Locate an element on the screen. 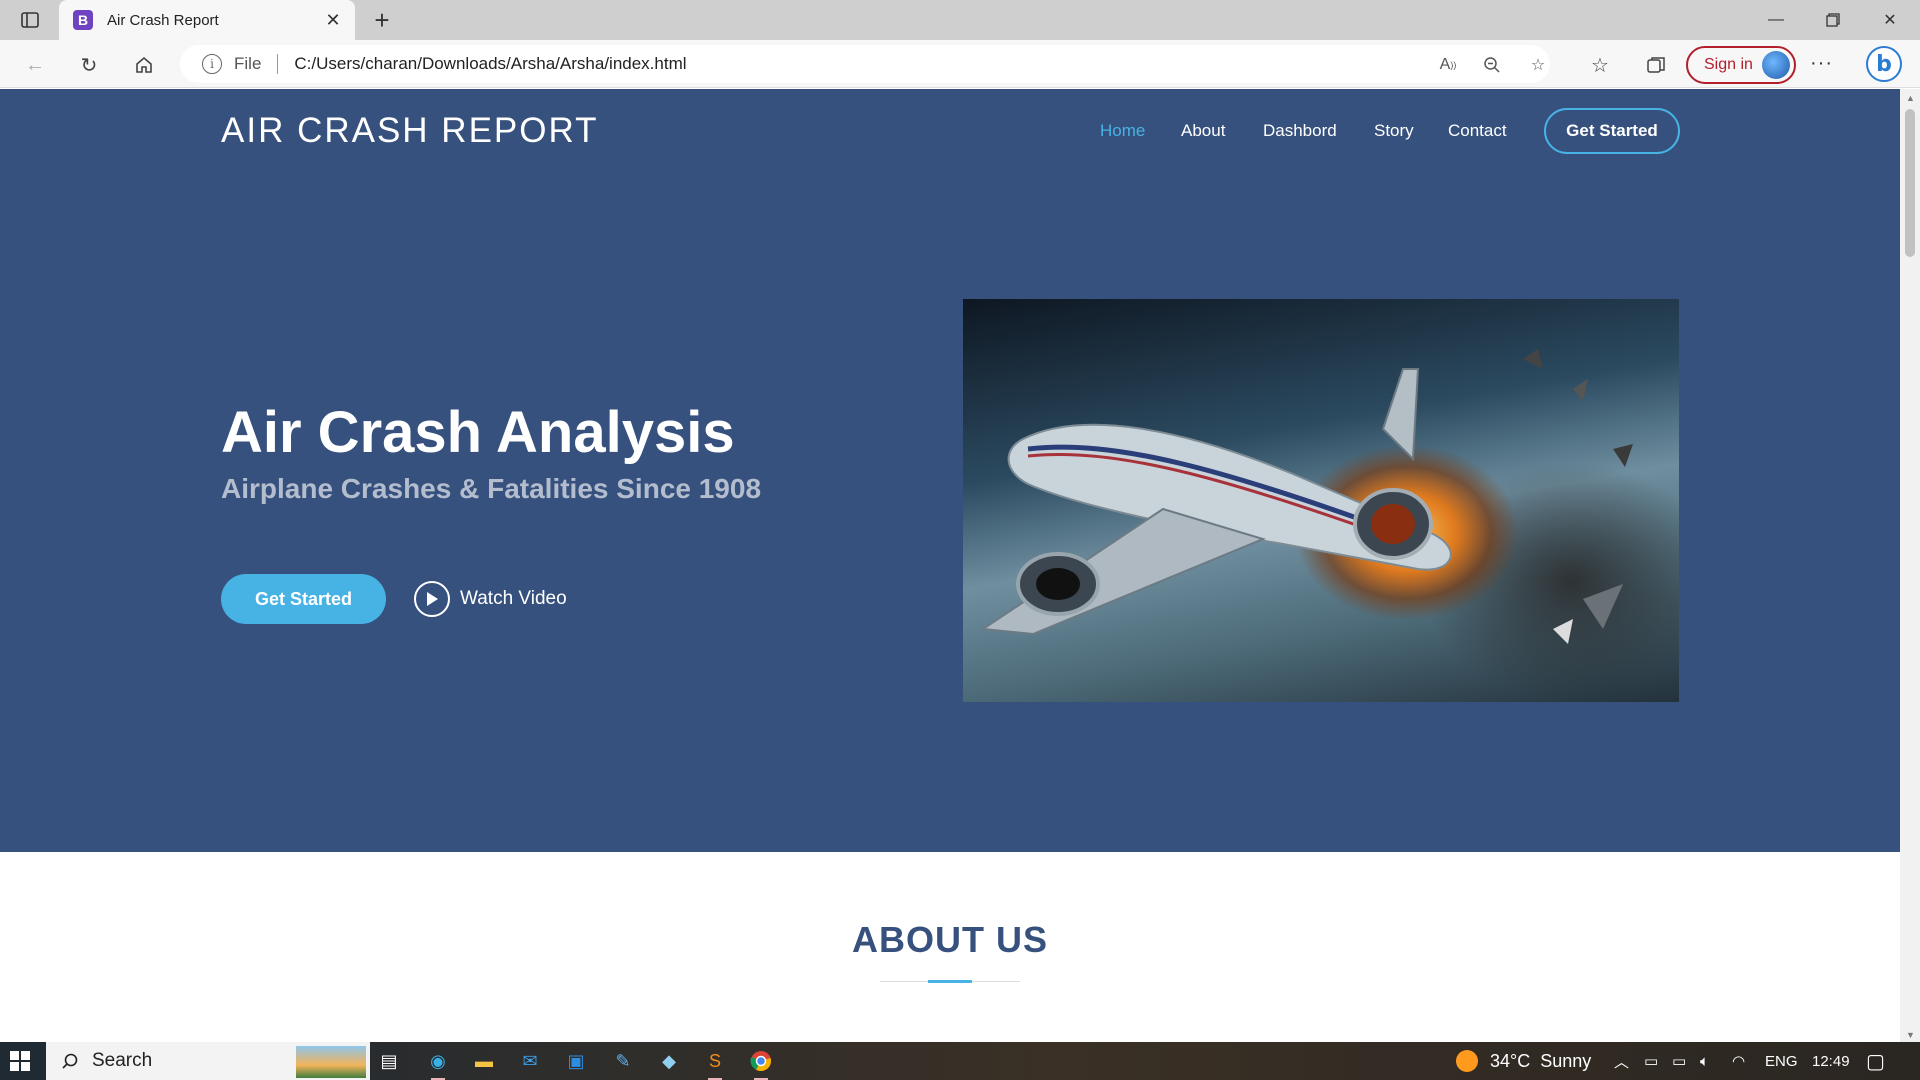 The image size is (1920, 1080). new-tab-icon: + is located at coordinates (382, 20).